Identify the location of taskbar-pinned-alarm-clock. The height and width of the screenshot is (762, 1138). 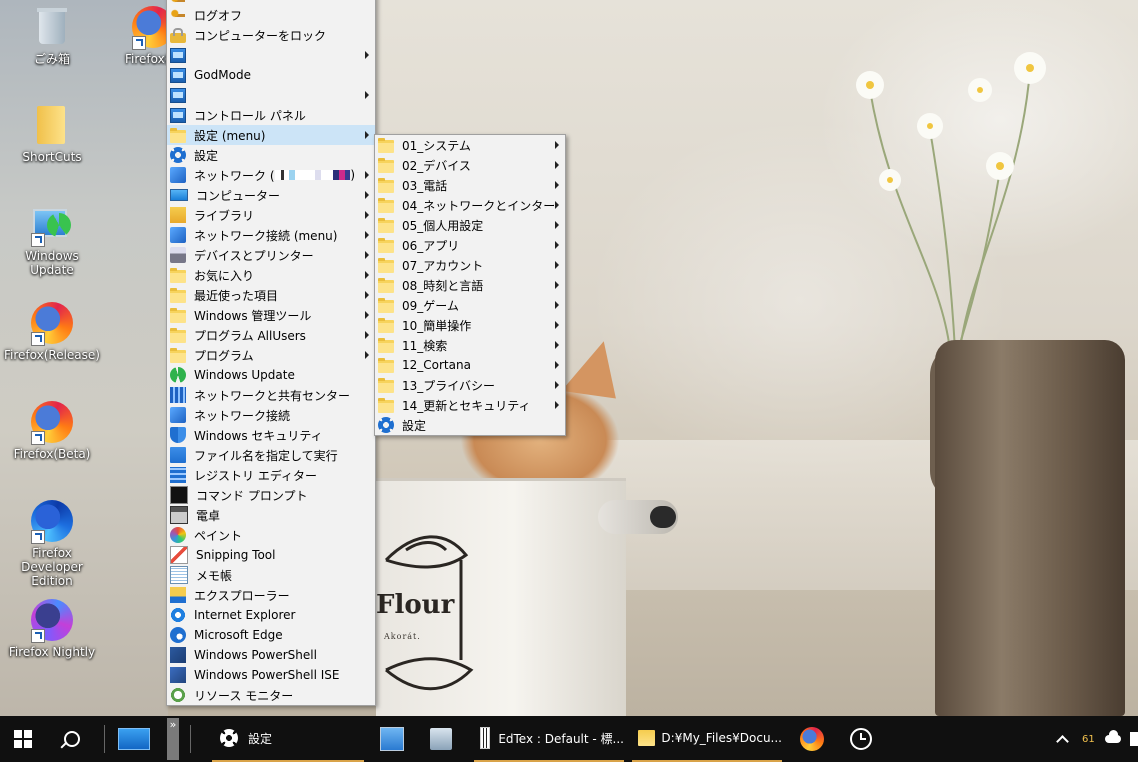
(861, 739).